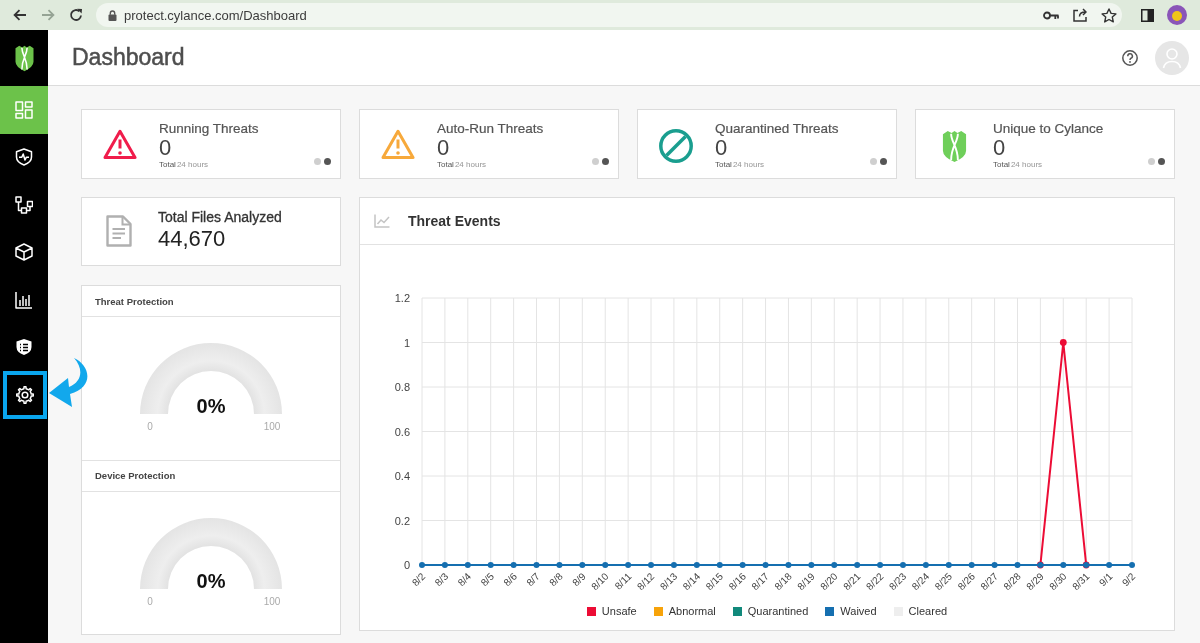 The width and height of the screenshot is (1200, 643). I want to click on y-axis-label: 0.4, so click(402, 476).